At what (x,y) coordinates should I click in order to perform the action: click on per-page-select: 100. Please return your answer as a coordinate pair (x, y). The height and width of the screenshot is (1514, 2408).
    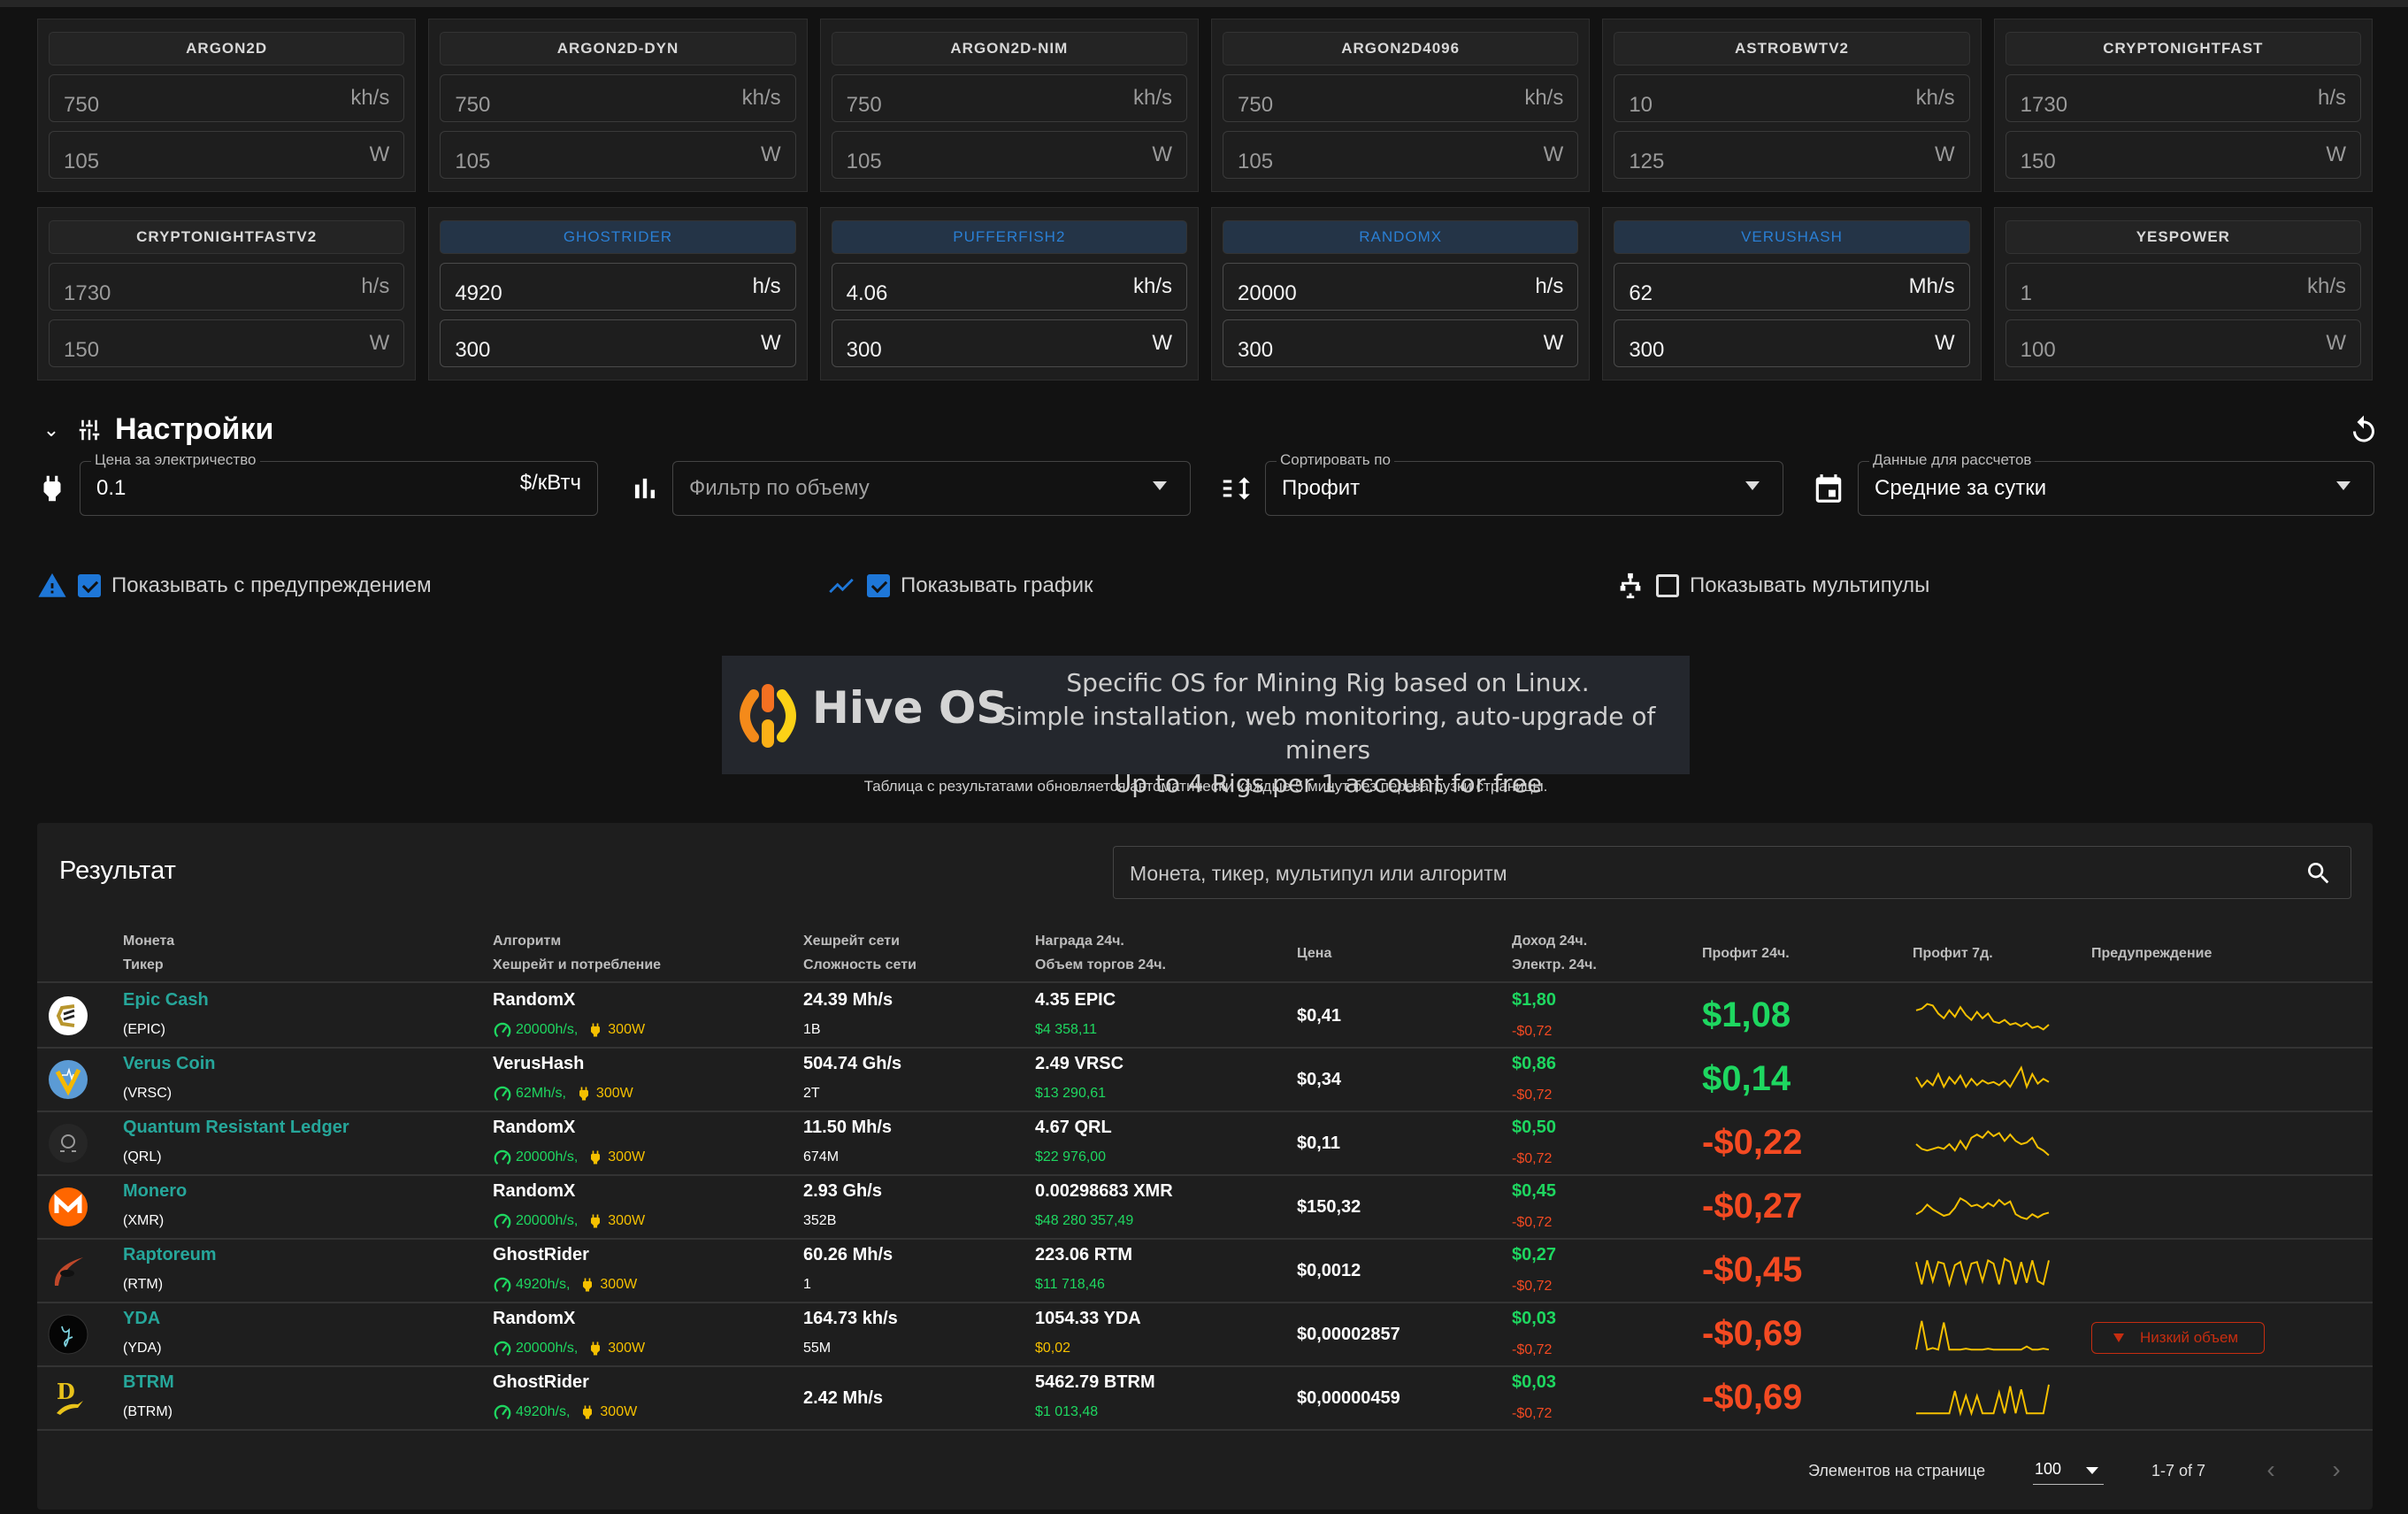
    Looking at the image, I should click on (2069, 1469).